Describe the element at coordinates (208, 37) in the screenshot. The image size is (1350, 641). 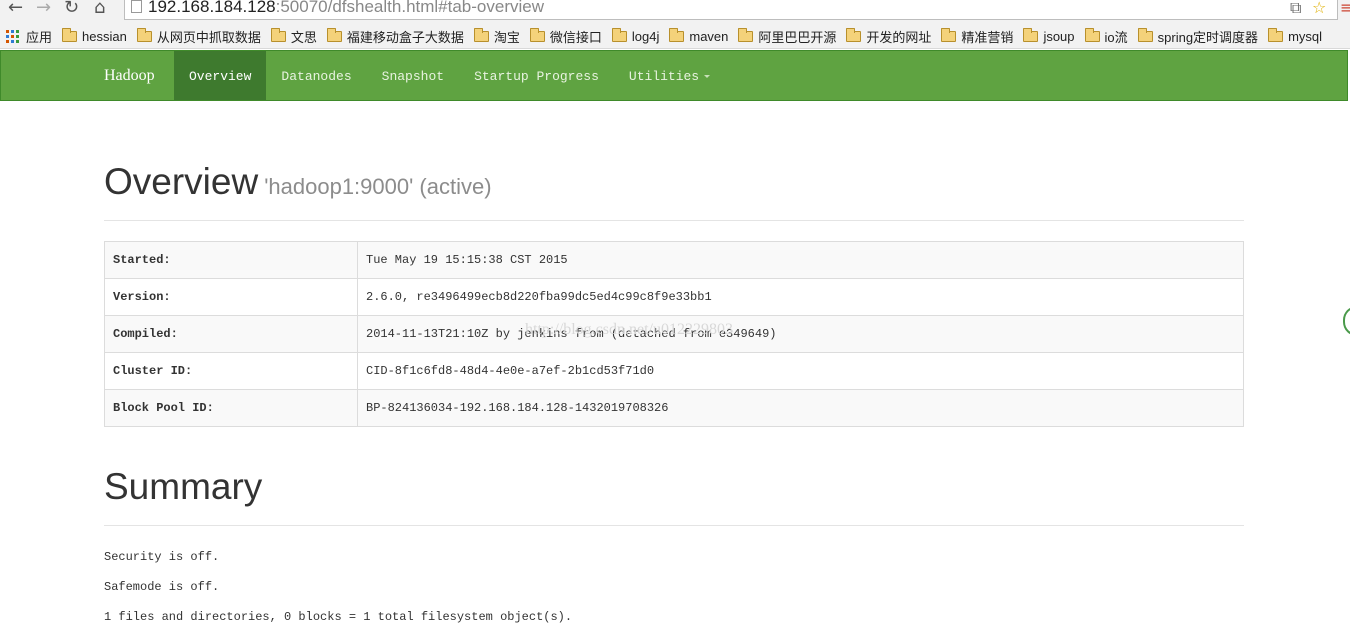
I see `bookmark-label: 从网页中抓取数据` at that location.